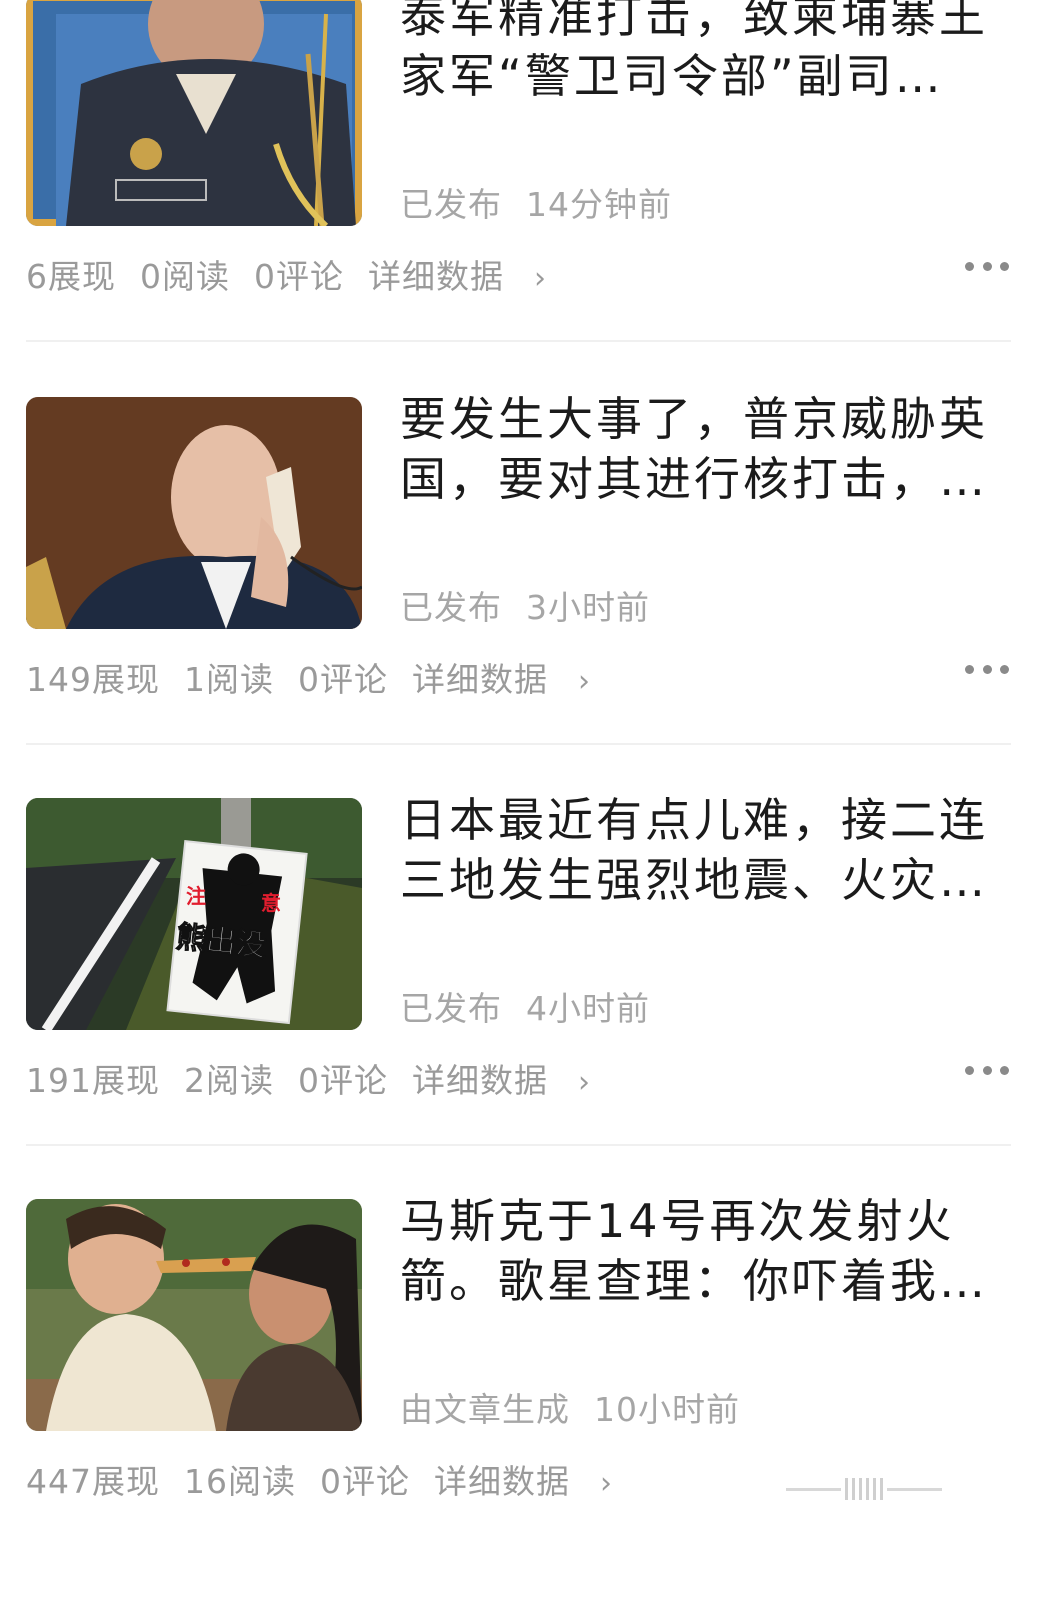  I want to click on impressions-count: 6展现, so click(71, 276).